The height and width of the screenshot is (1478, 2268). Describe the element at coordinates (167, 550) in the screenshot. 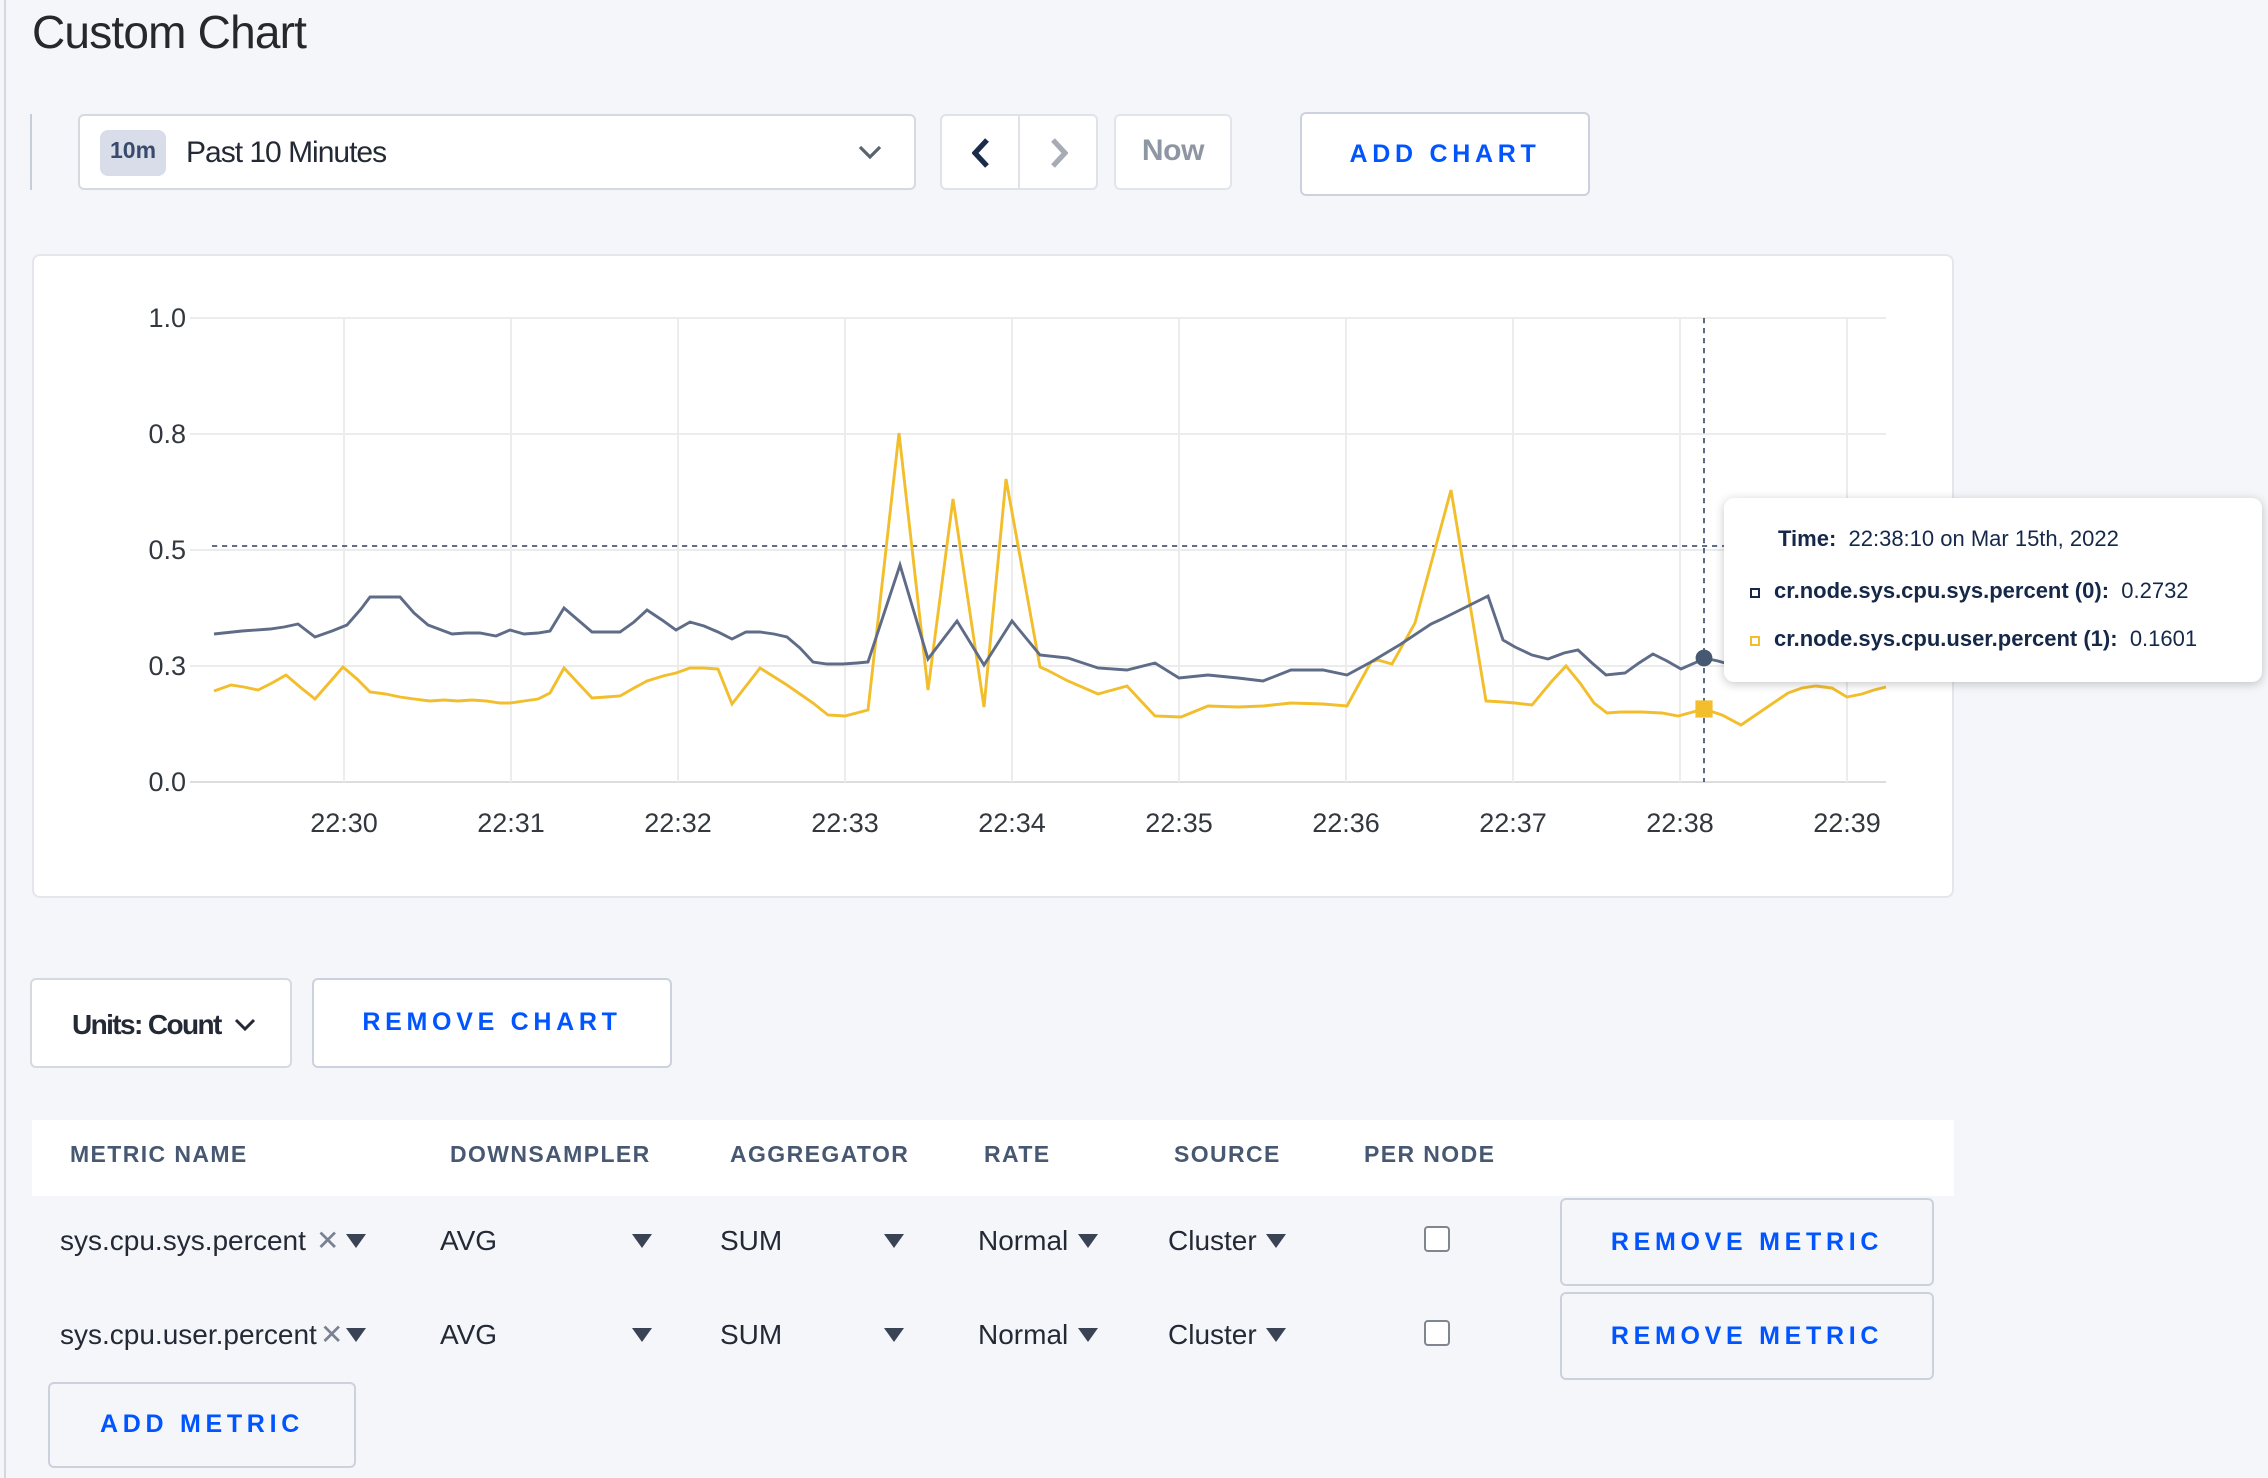

I see `svg-text: 0.5` at that location.